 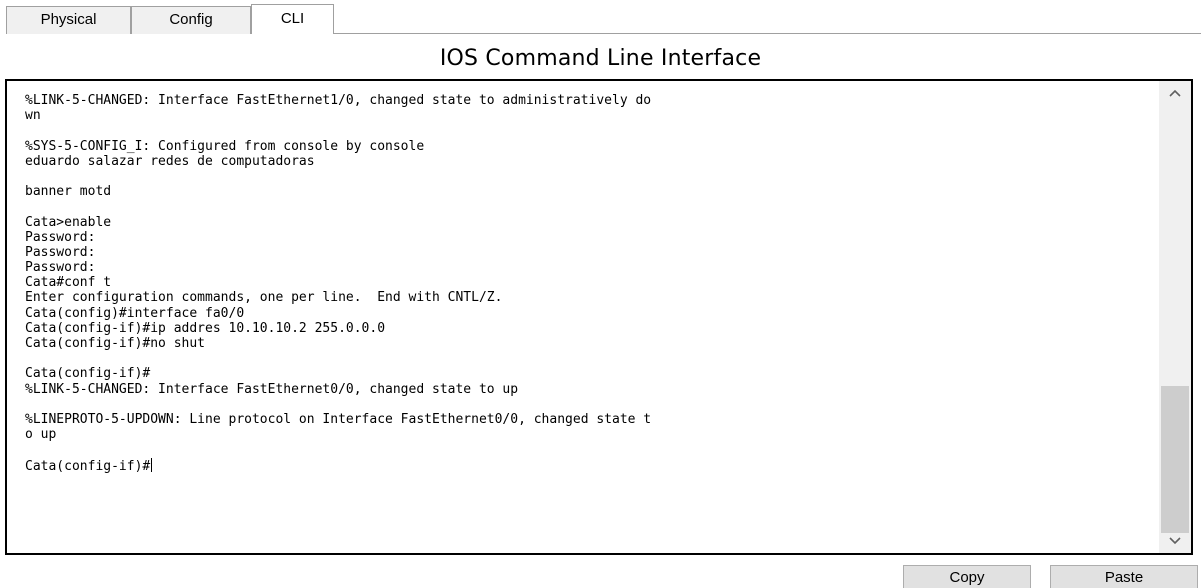 I want to click on chevron-down-icon, so click(x=1175, y=541).